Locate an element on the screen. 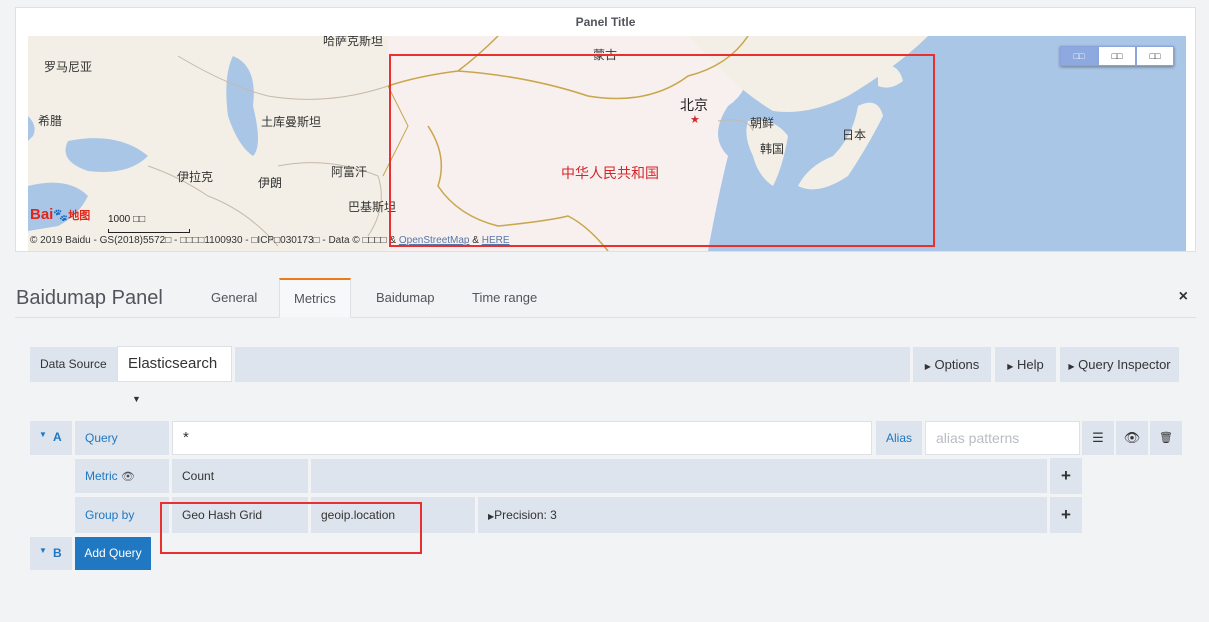  editor-title: Baidumap Panel is located at coordinates (89, 298).